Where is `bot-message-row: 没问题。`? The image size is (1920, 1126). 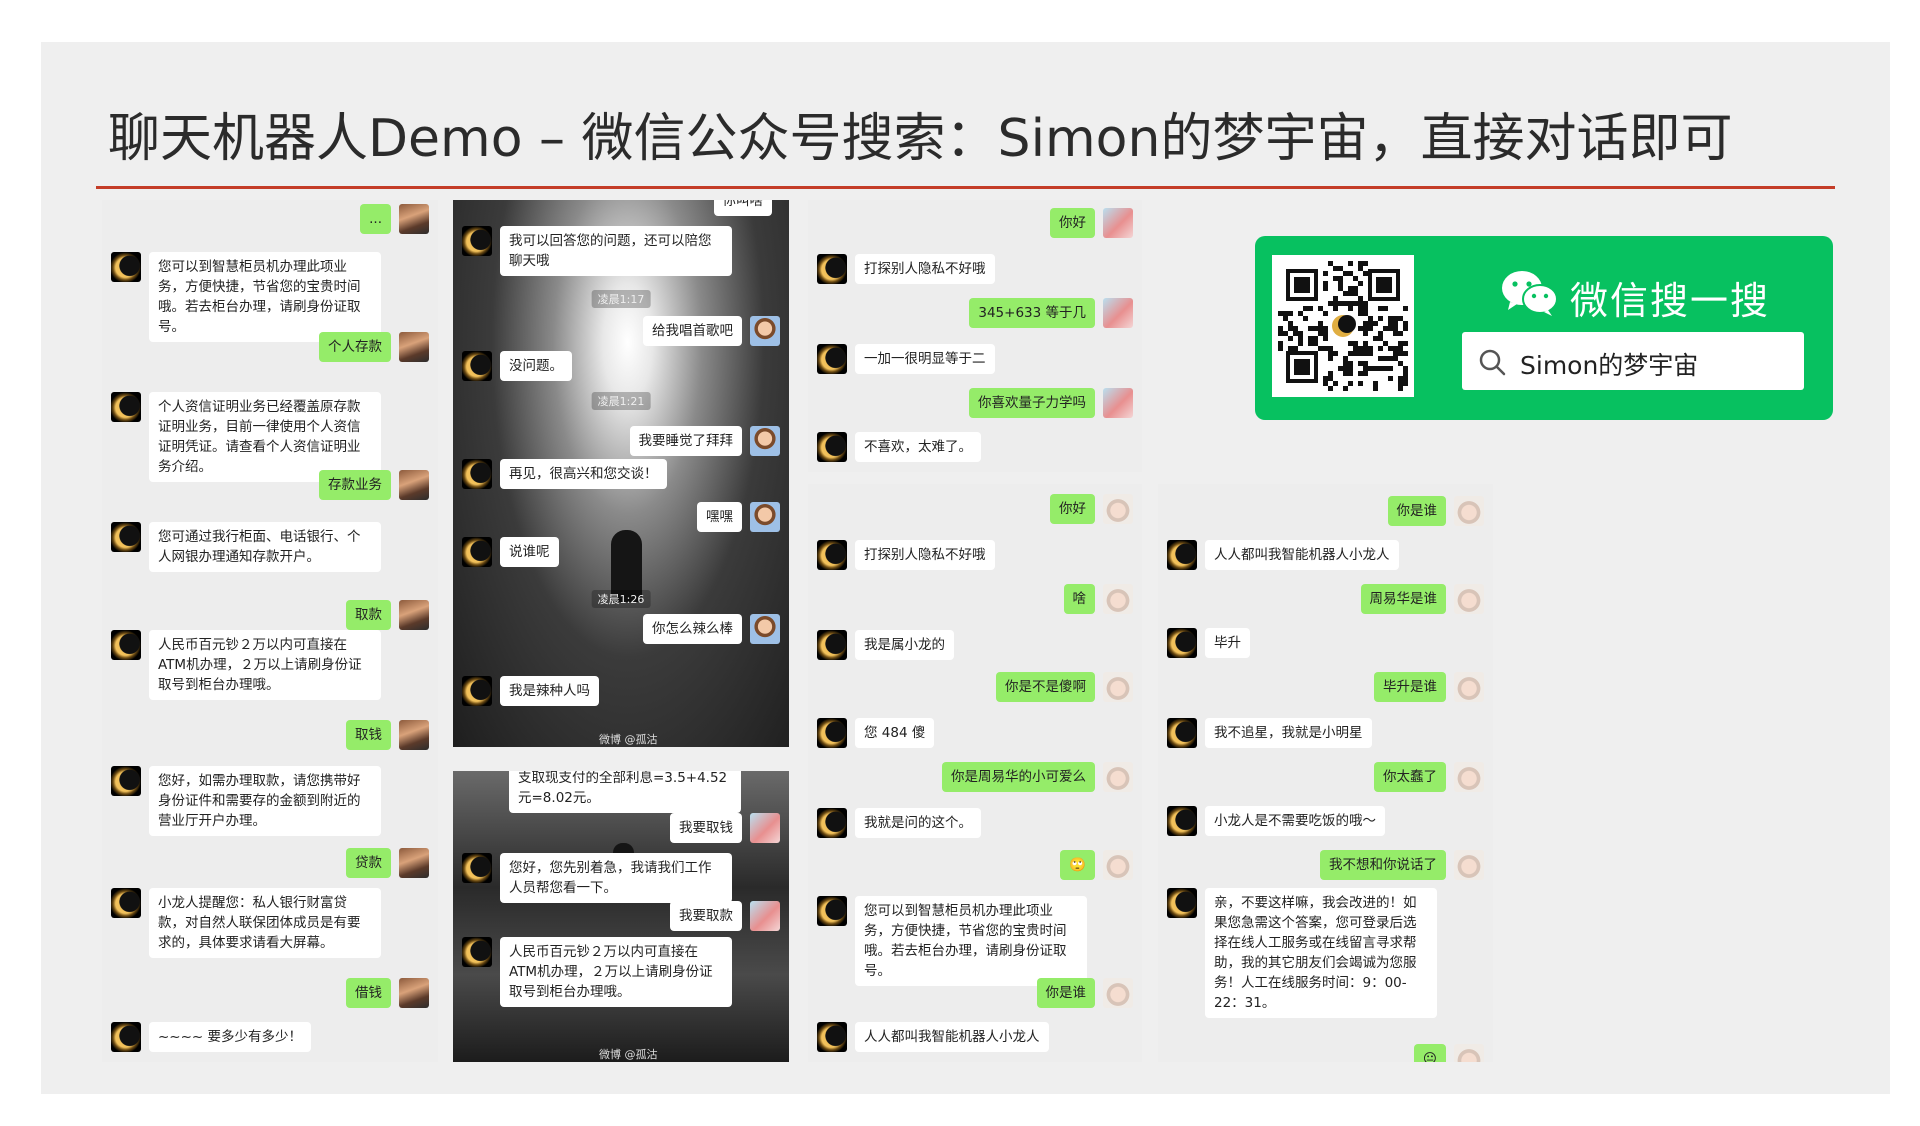 bot-message-row: 没问题。 is located at coordinates (621, 366).